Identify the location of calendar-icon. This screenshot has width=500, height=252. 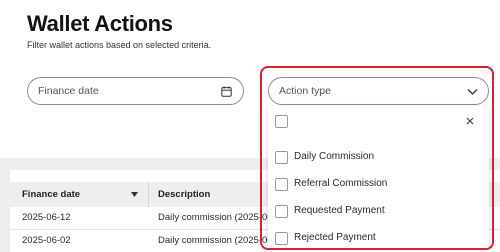
(226, 91).